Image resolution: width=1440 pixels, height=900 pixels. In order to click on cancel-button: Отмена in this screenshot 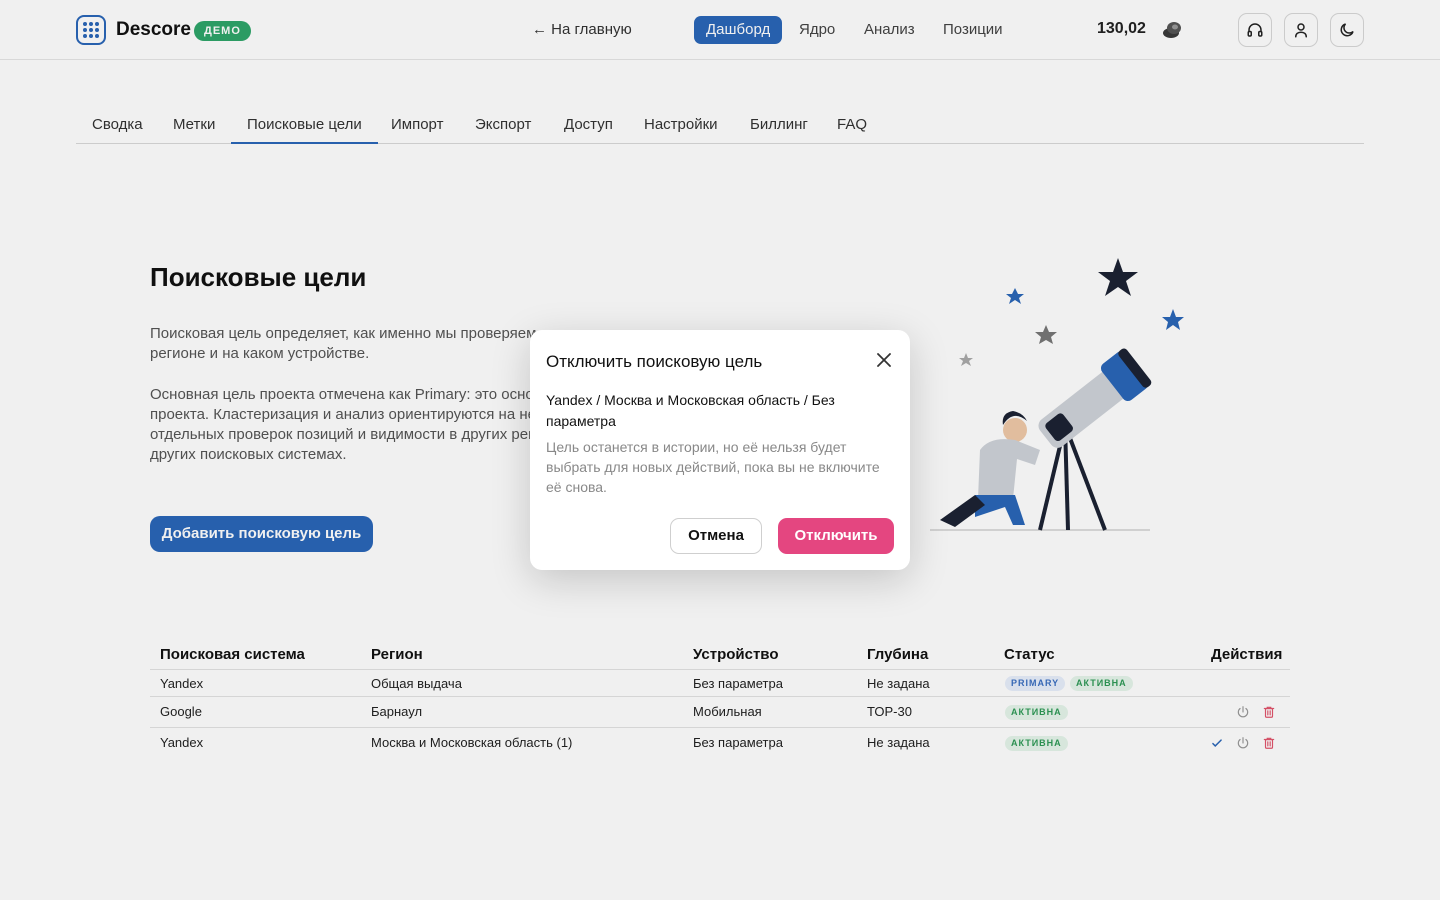, I will do `click(716, 536)`.